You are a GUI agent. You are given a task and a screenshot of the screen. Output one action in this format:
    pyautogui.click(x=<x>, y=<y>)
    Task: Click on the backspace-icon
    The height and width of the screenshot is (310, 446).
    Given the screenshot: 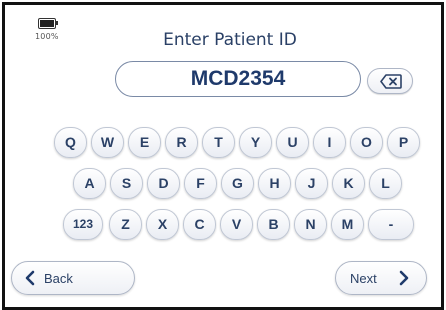 What is the action you would take?
    pyautogui.click(x=391, y=81)
    